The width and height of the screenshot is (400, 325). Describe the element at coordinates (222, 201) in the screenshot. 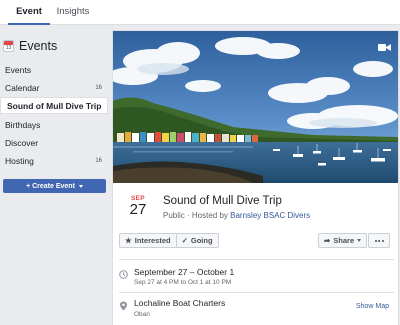

I see `event-title: Sound of Mull Dive Trip` at that location.